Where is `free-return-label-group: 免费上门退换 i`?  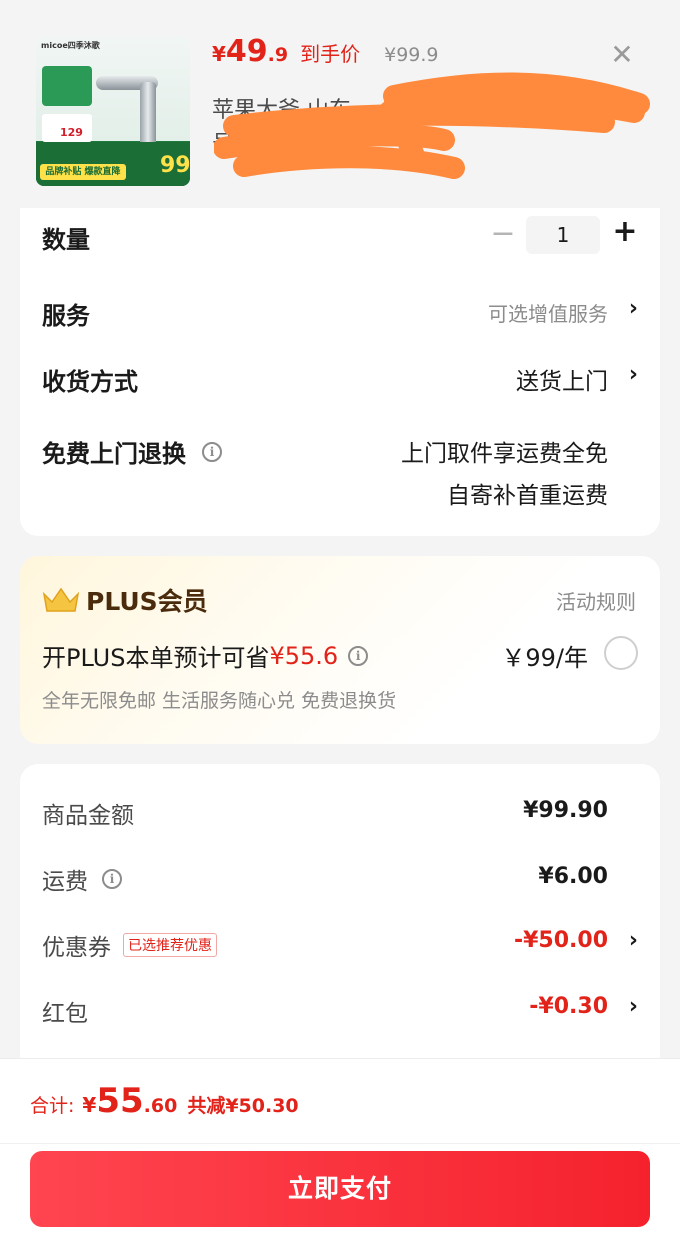
free-return-label-group: 免费上门退换 i is located at coordinates (132, 451).